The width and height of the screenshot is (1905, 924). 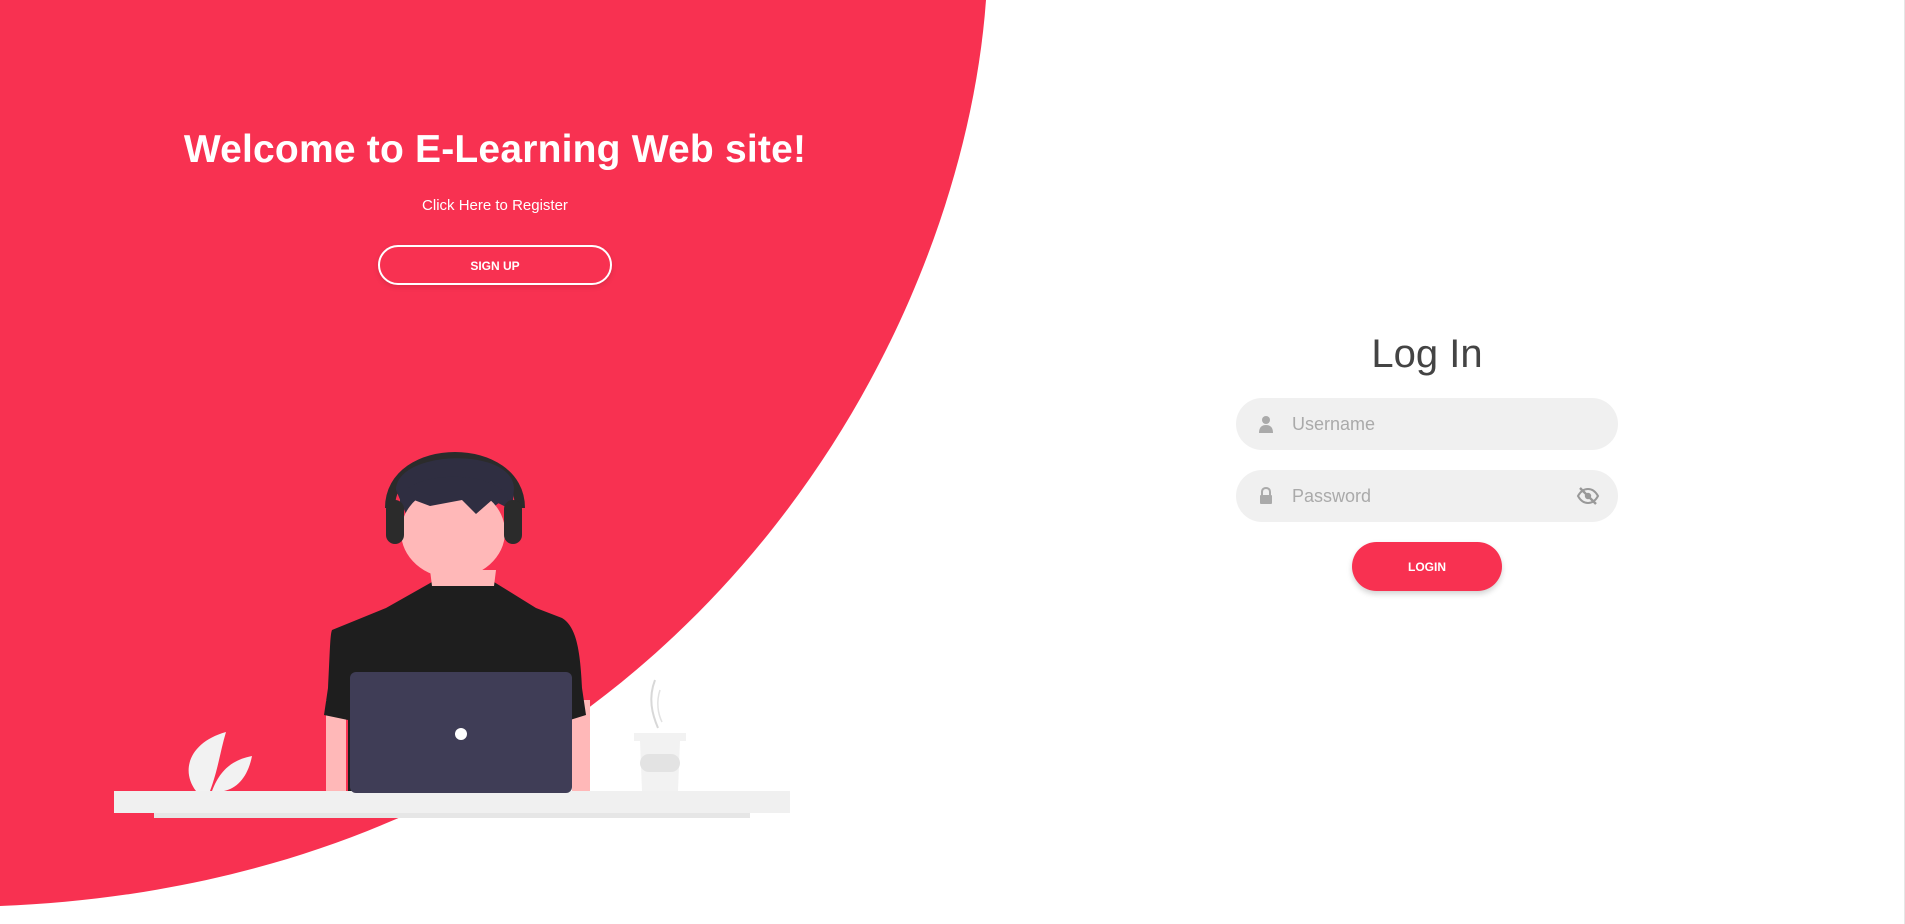 I want to click on desk-top, so click(x=452, y=802).